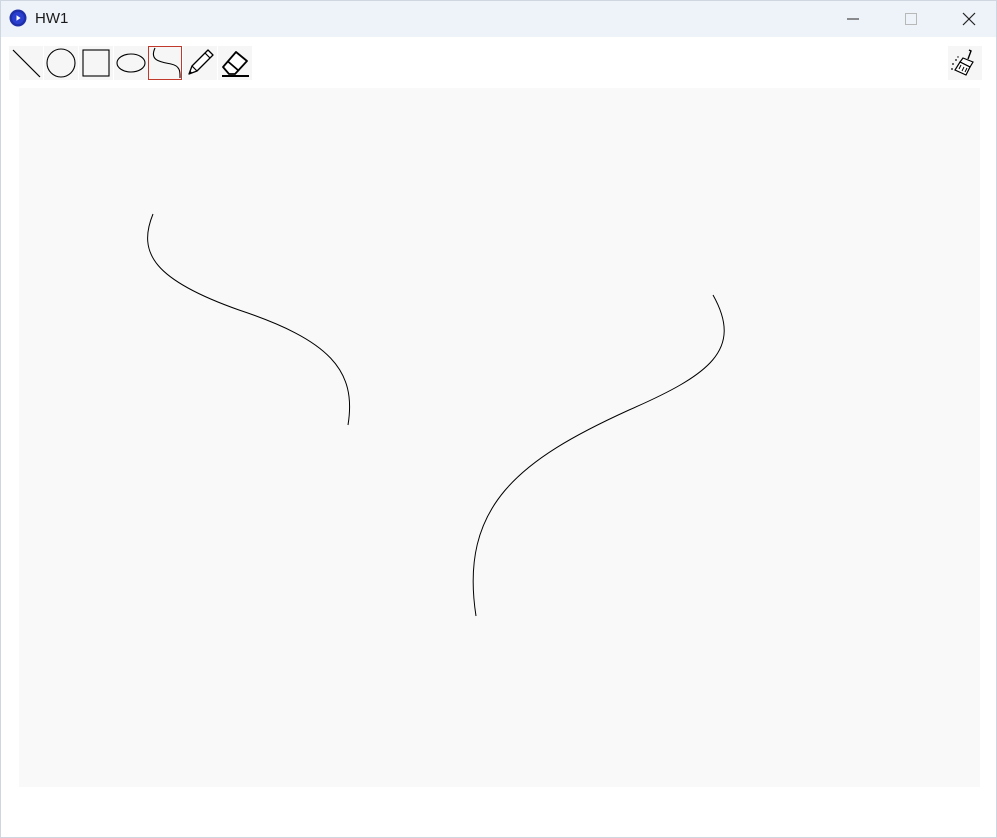 Image resolution: width=997 pixels, height=838 pixels. I want to click on circle-tool, so click(61, 63).